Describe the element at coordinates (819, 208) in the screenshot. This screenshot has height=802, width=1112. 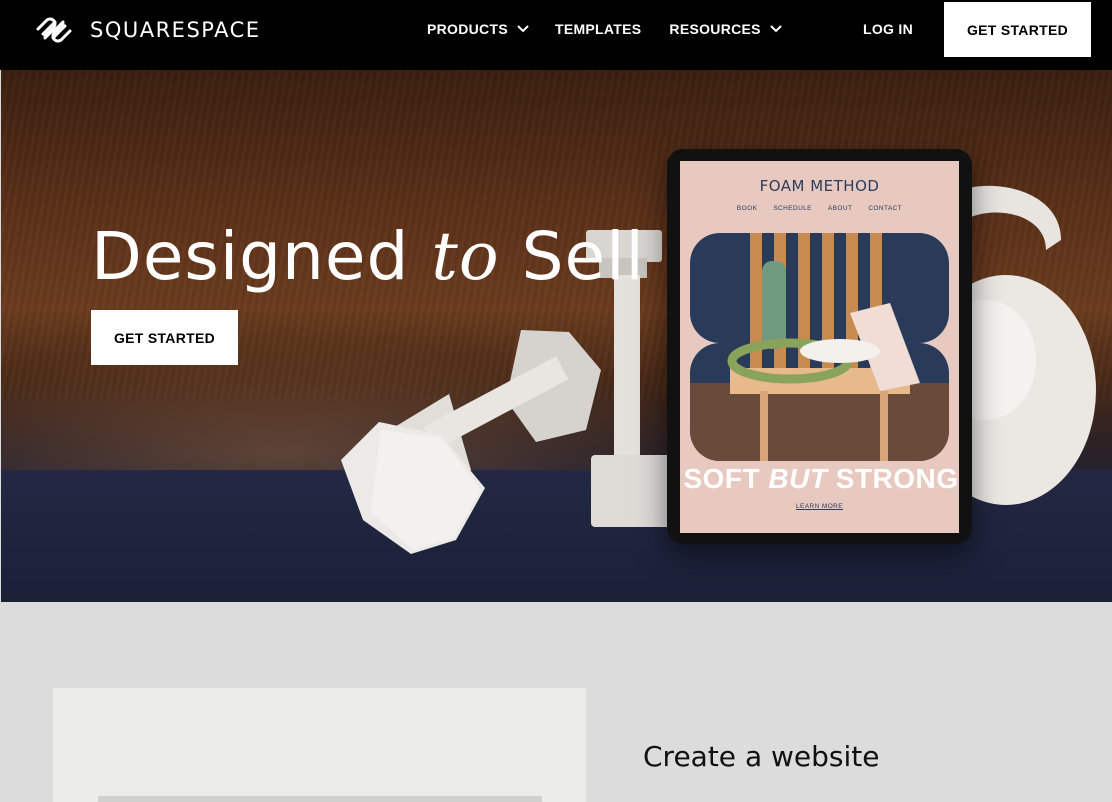
I see `tablet-site-menu: BOOK SCHEDULE ABOUT CONTACT` at that location.